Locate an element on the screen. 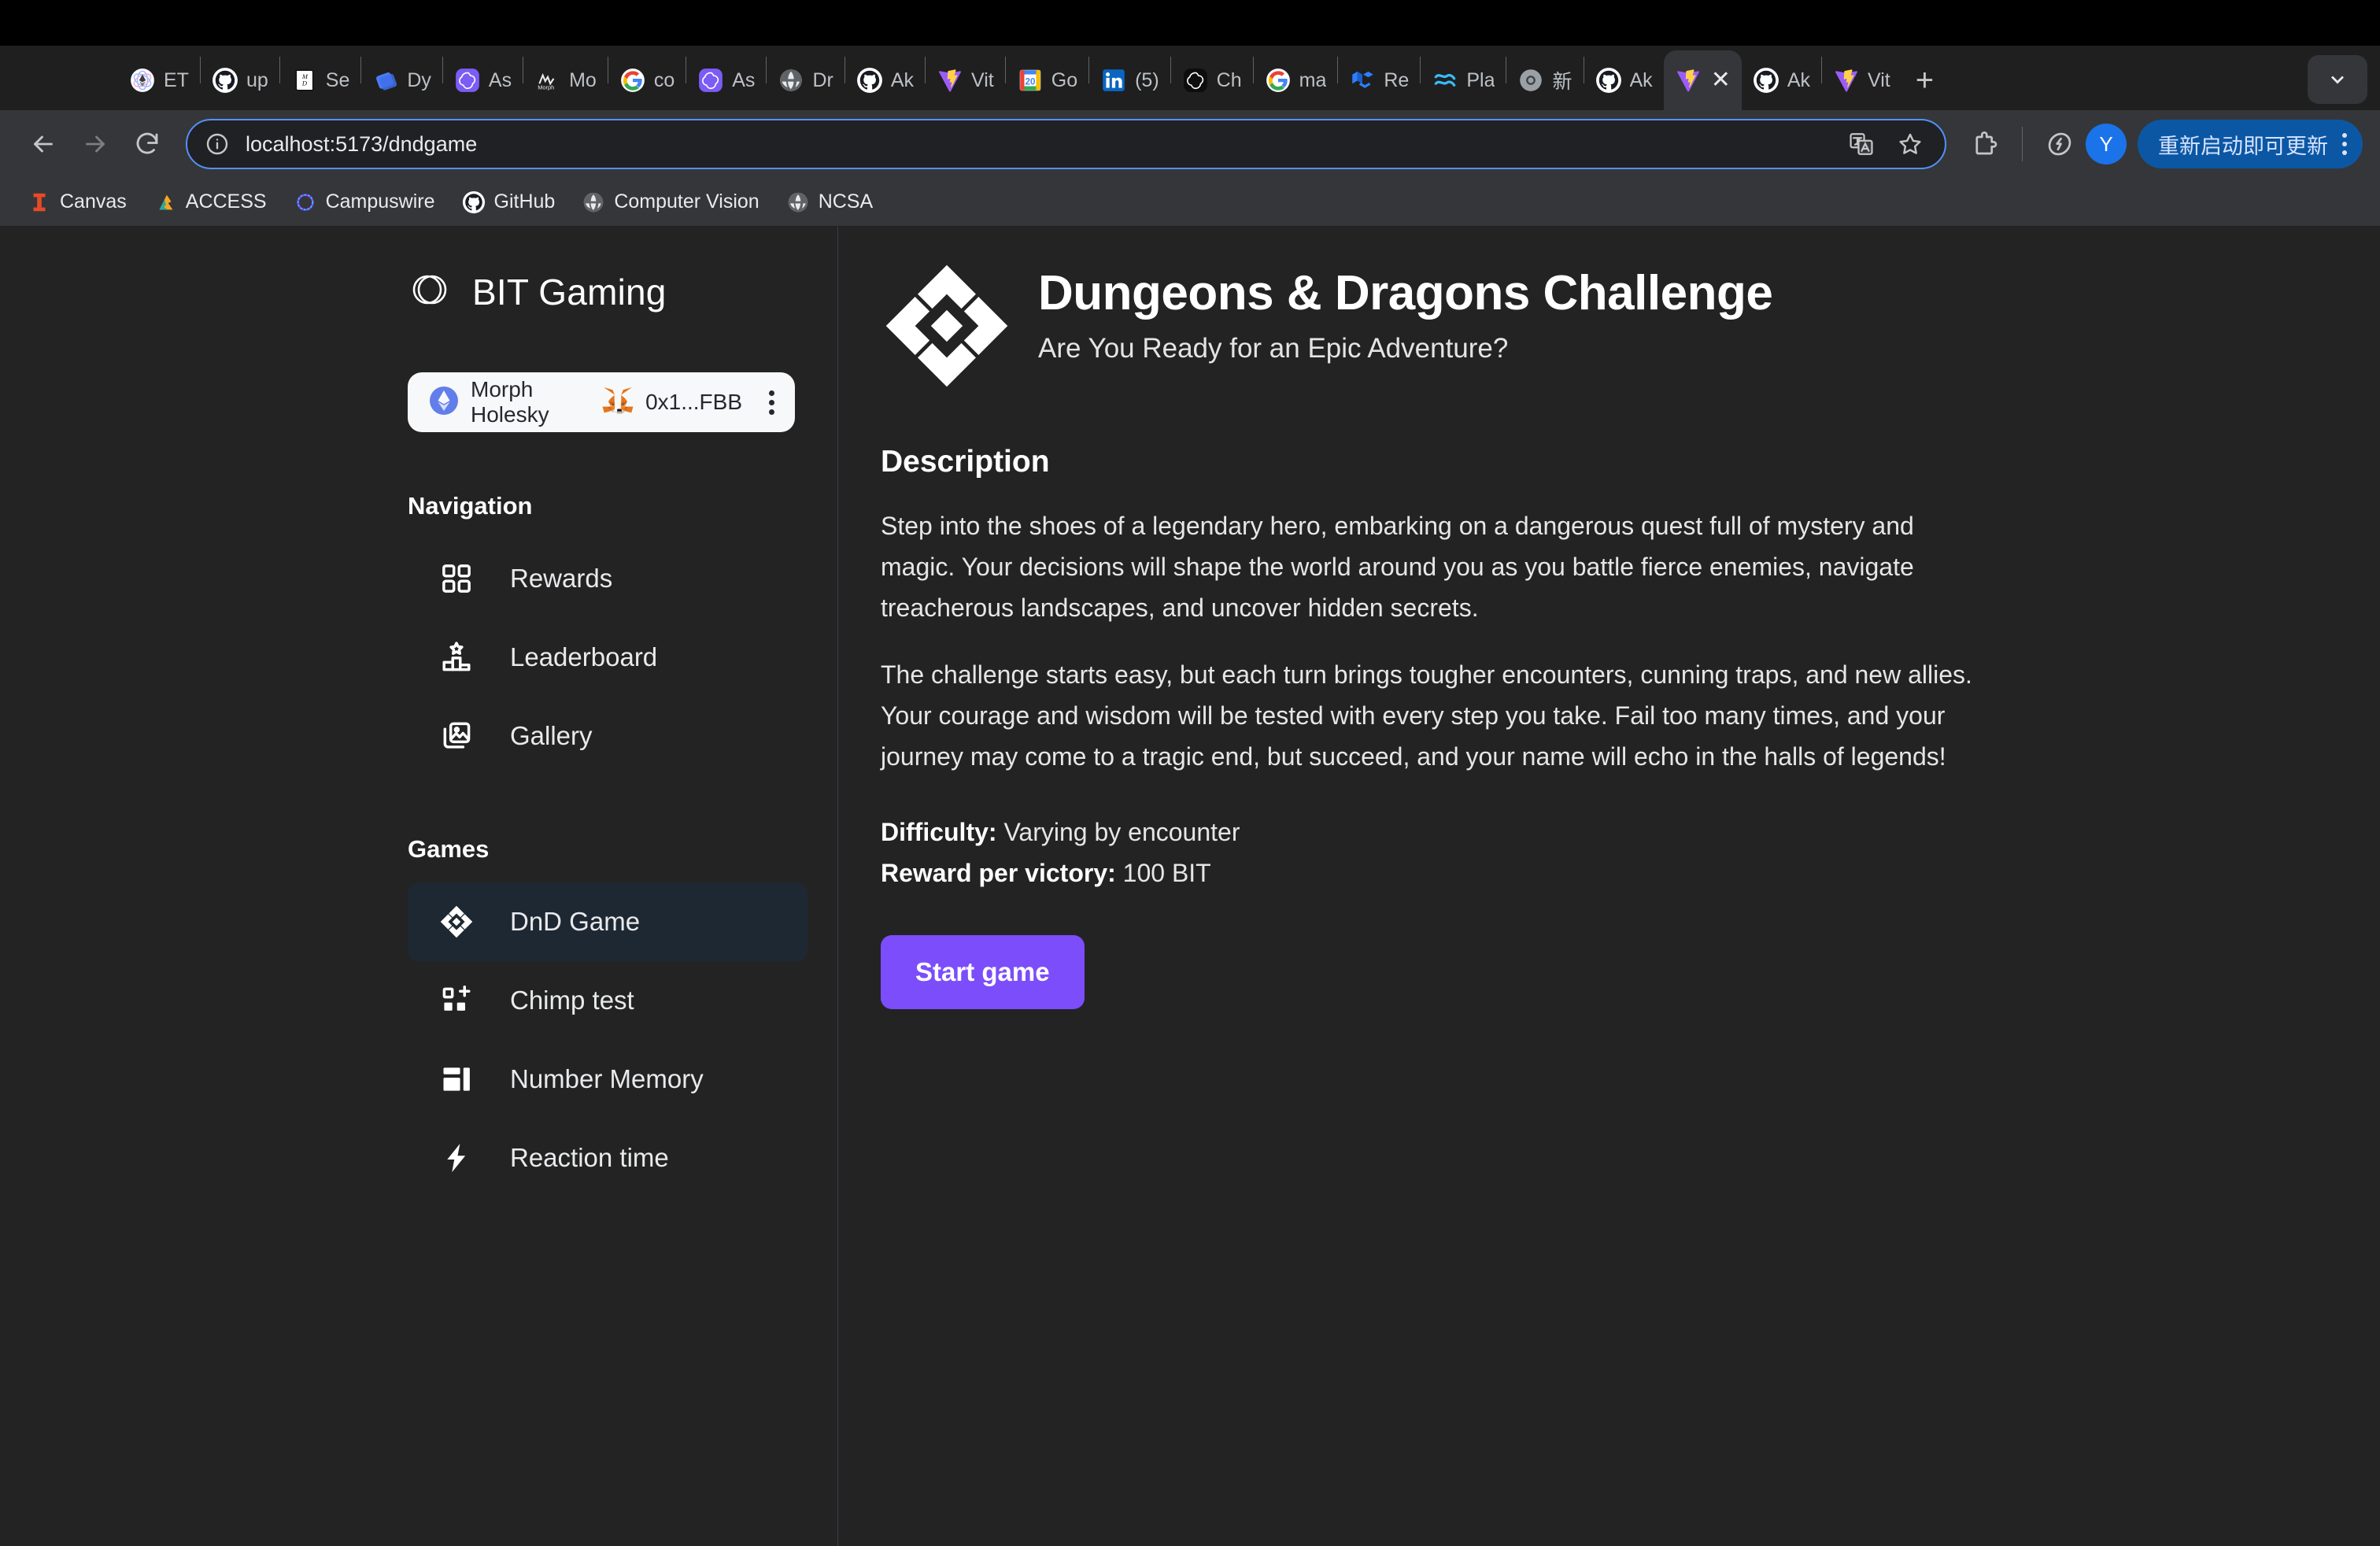 This screenshot has width=2380, height=1546. update-button: 重新启动即可更新 is located at coordinates (2250, 144).